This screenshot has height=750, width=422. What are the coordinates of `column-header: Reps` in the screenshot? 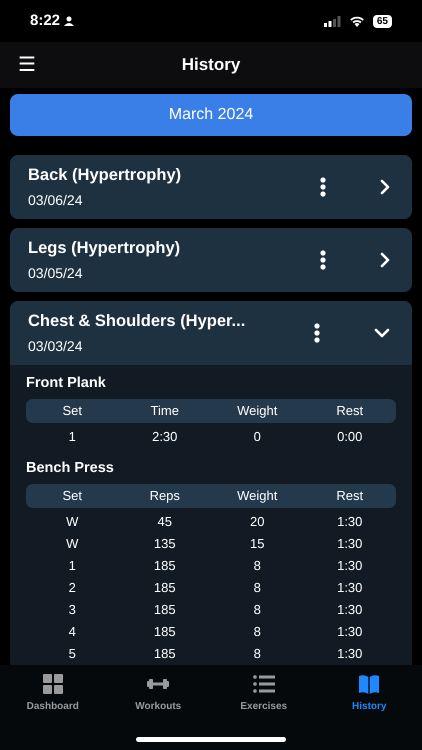 It's located at (164, 495).